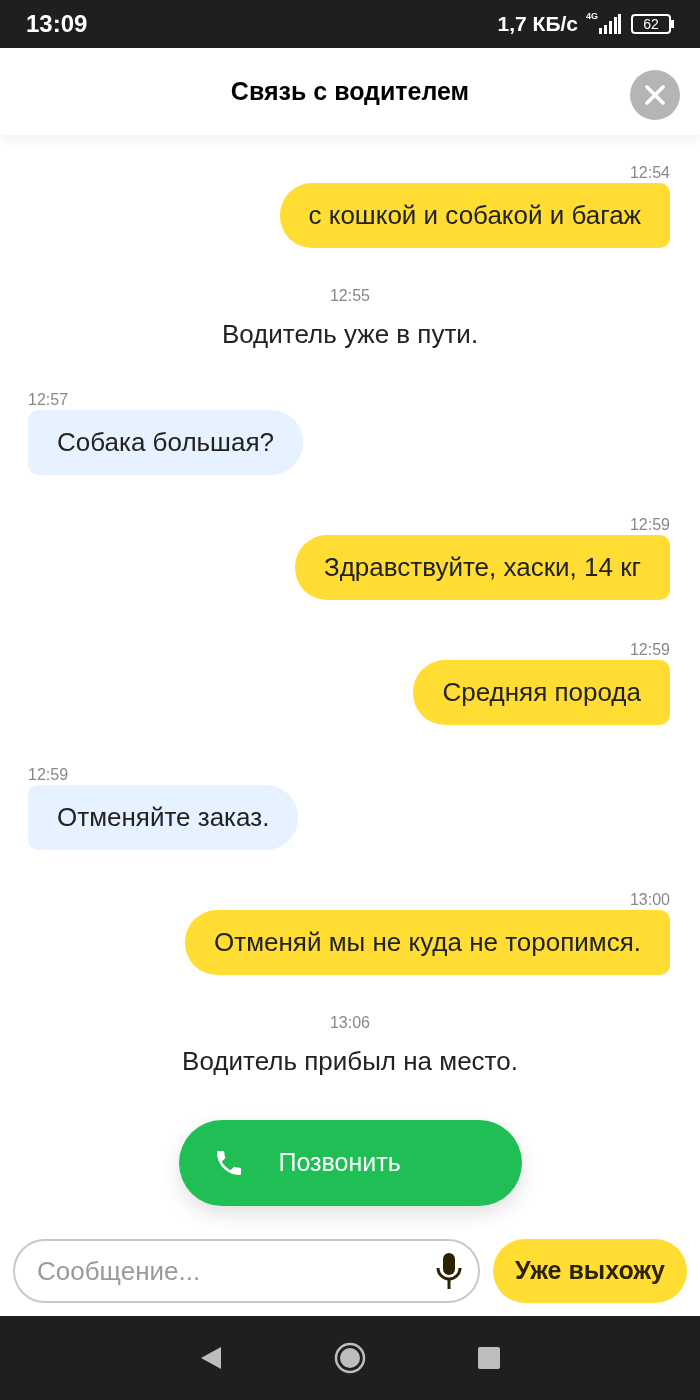 This screenshot has width=700, height=1400. What do you see at coordinates (48, 400) in the screenshot?
I see `message-time: 12:57` at bounding box center [48, 400].